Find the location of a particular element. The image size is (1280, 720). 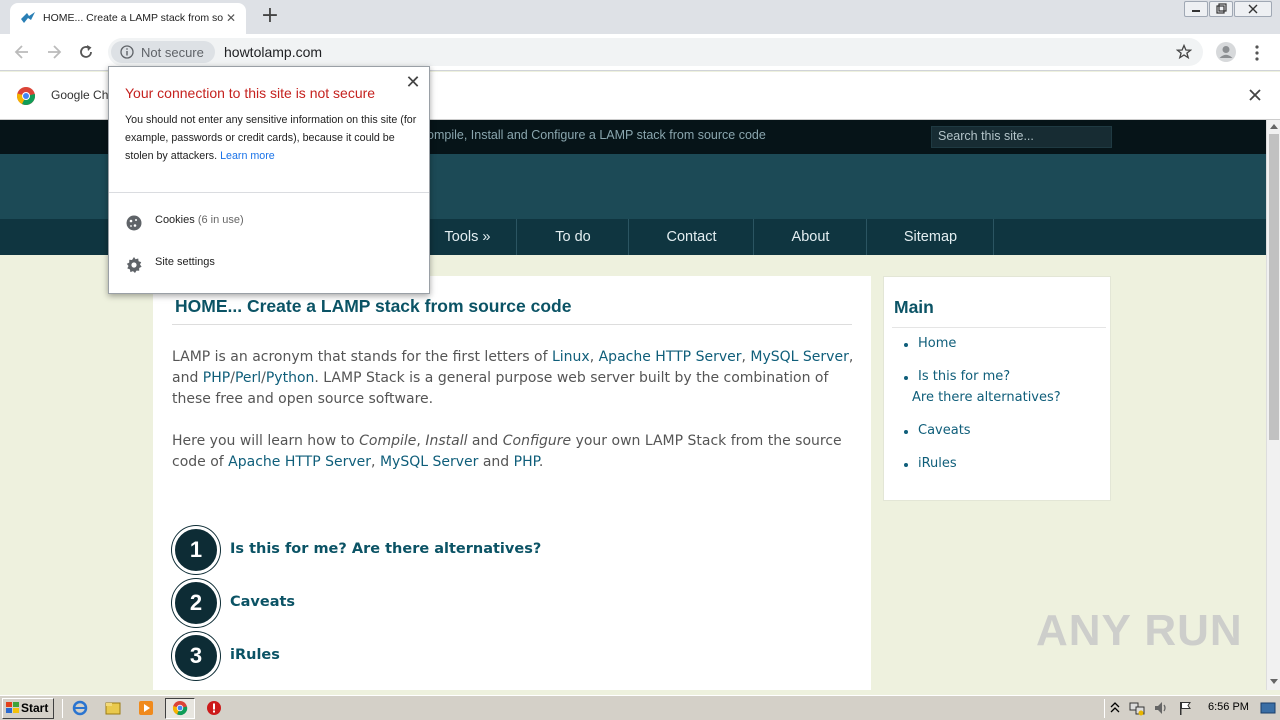

forward-arrow-icon is located at coordinates (54, 52).